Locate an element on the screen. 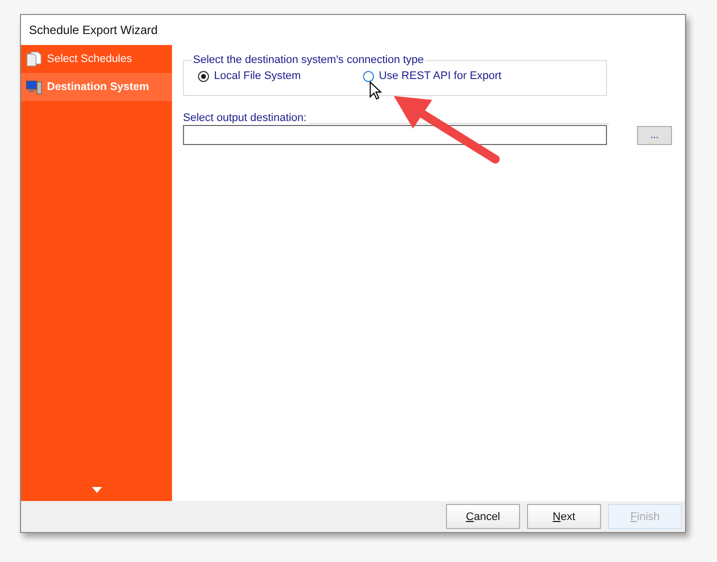 The image size is (717, 562). mouse-cursor-icon is located at coordinates (375, 90).